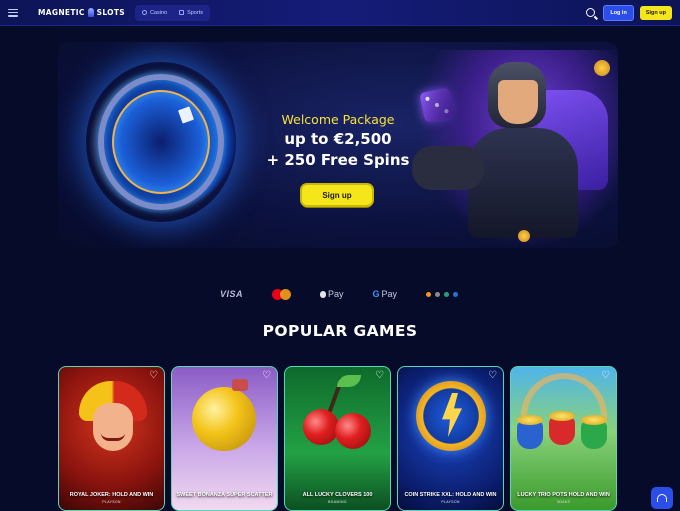 The width and height of the screenshot is (680, 511). I want to click on search-icon, so click(591, 12).